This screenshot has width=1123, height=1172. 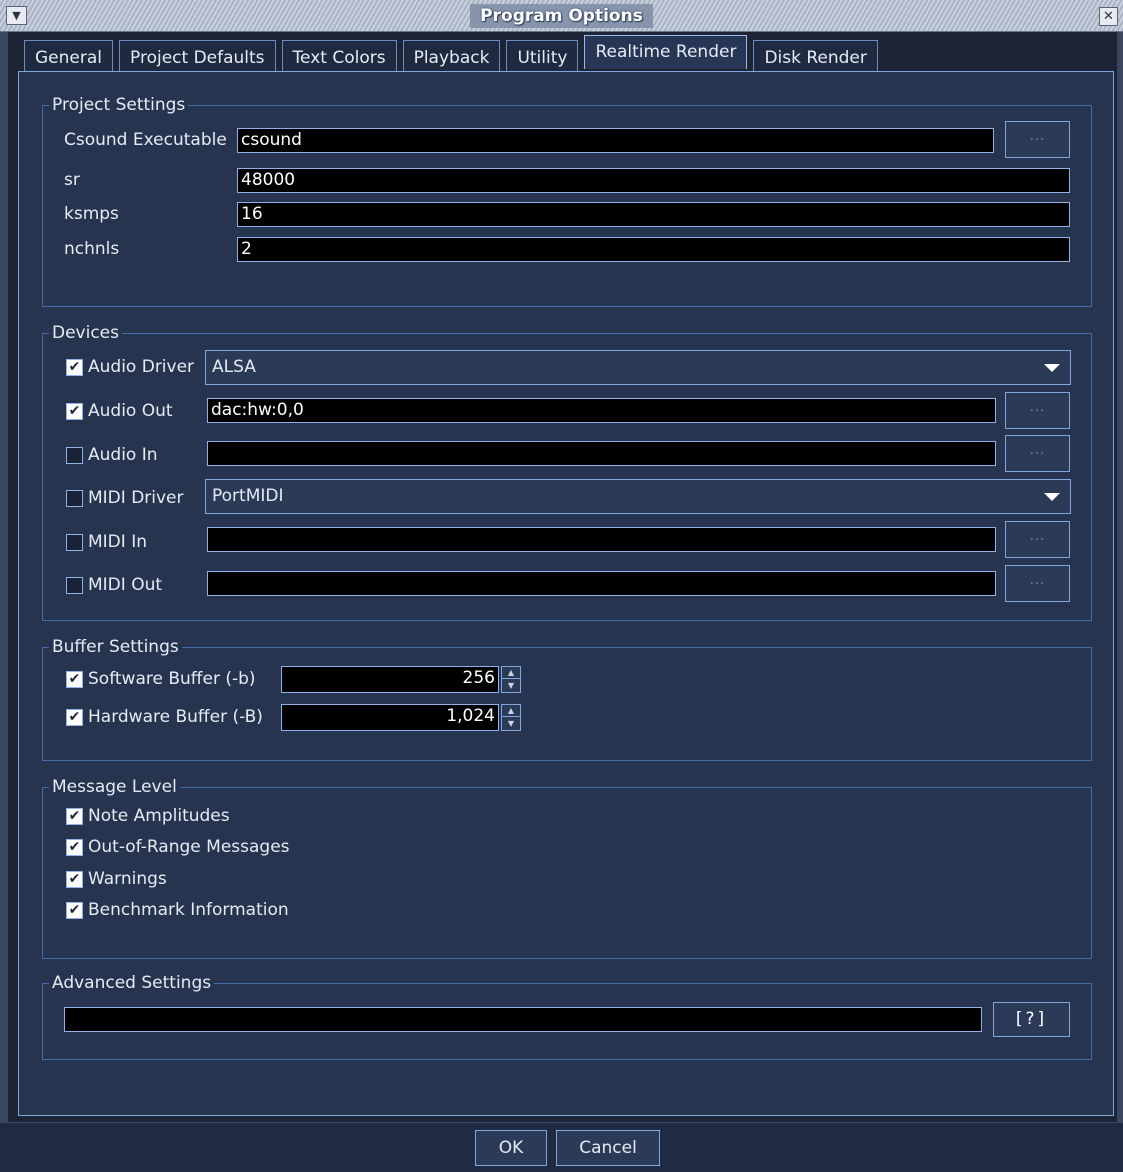 What do you see at coordinates (74, 847) in the screenshot?
I see `out-of-range-checkbox: ✔` at bounding box center [74, 847].